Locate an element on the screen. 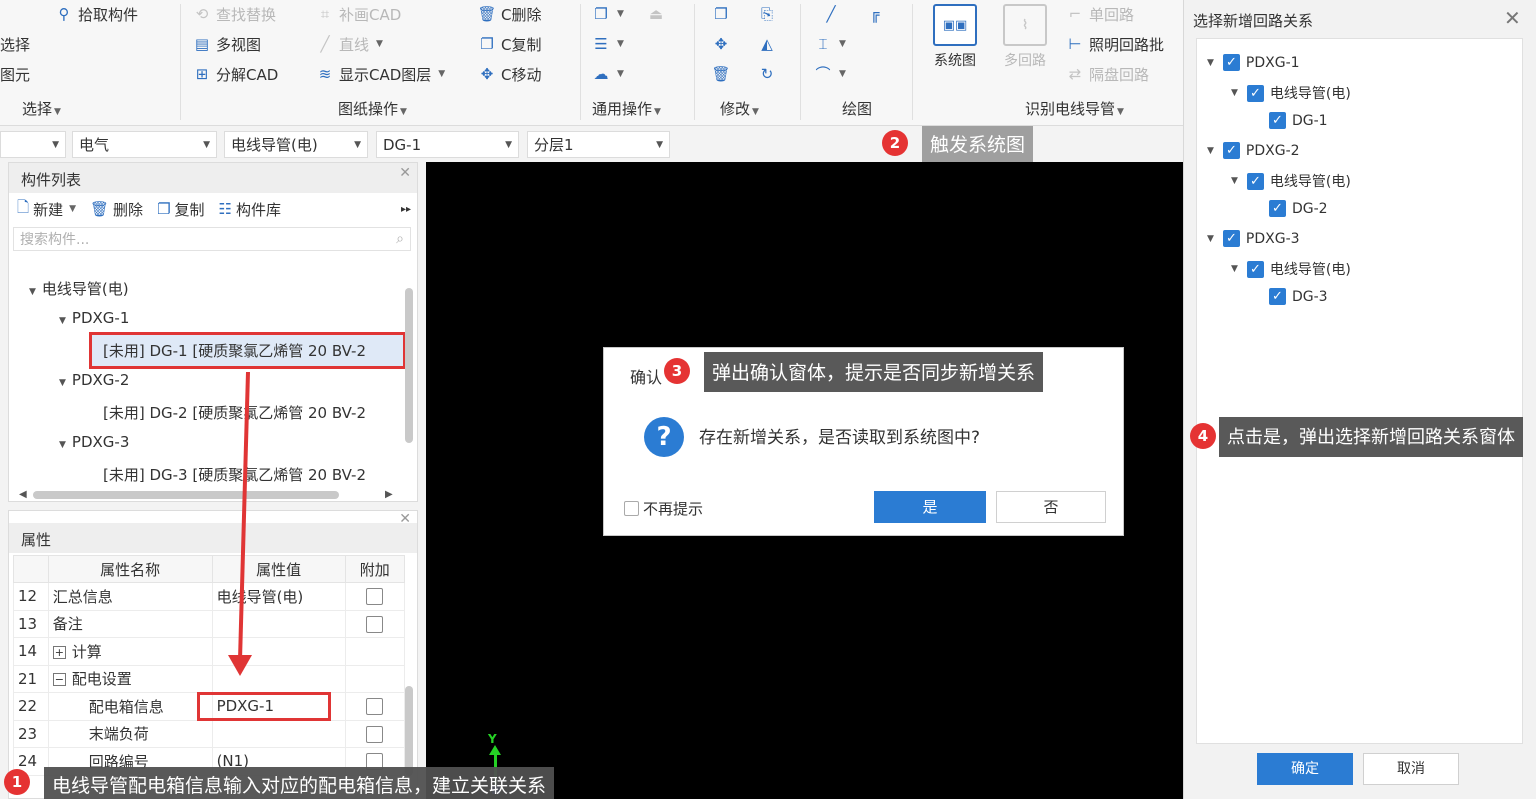 The image size is (1536, 799). annotation-2-text: 触发系统图 is located at coordinates (978, 144).